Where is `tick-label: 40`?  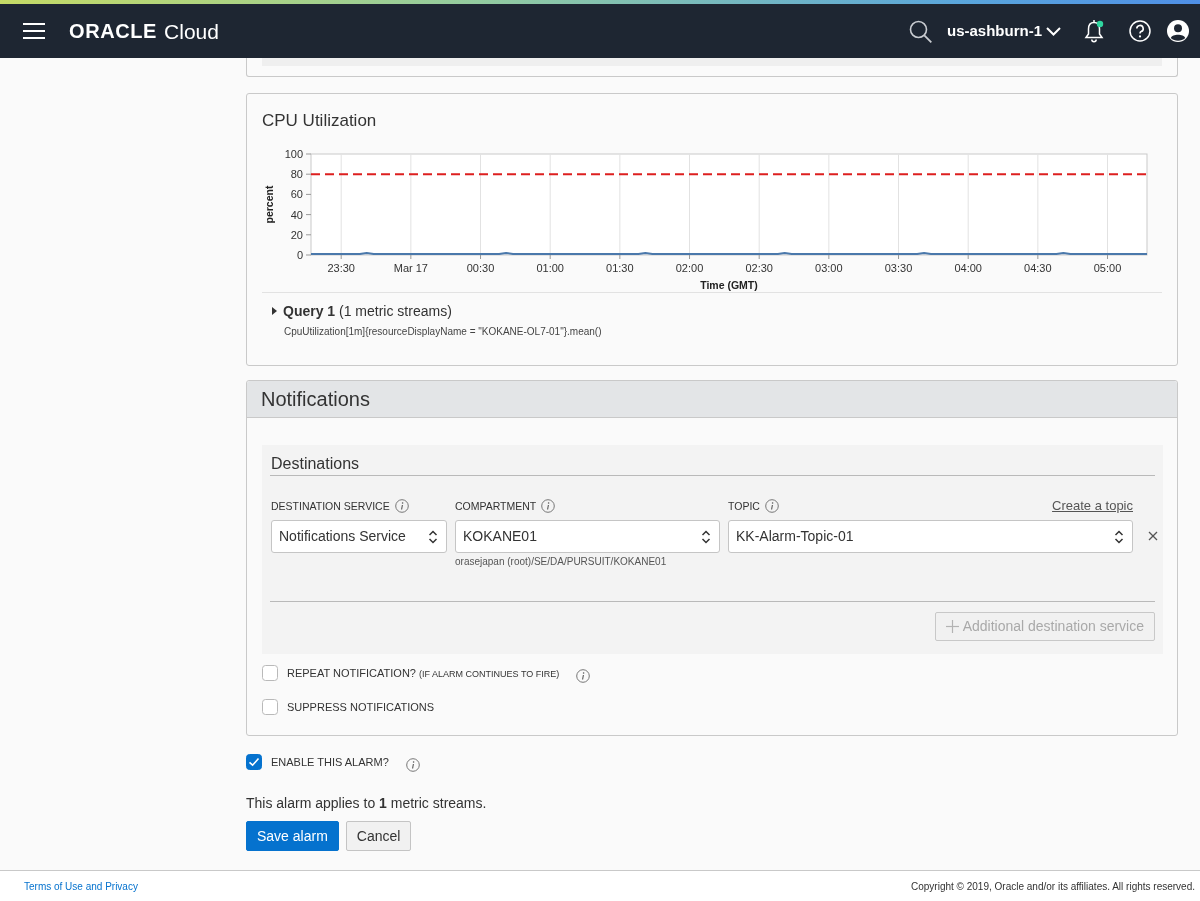 tick-label: 40 is located at coordinates (296, 214).